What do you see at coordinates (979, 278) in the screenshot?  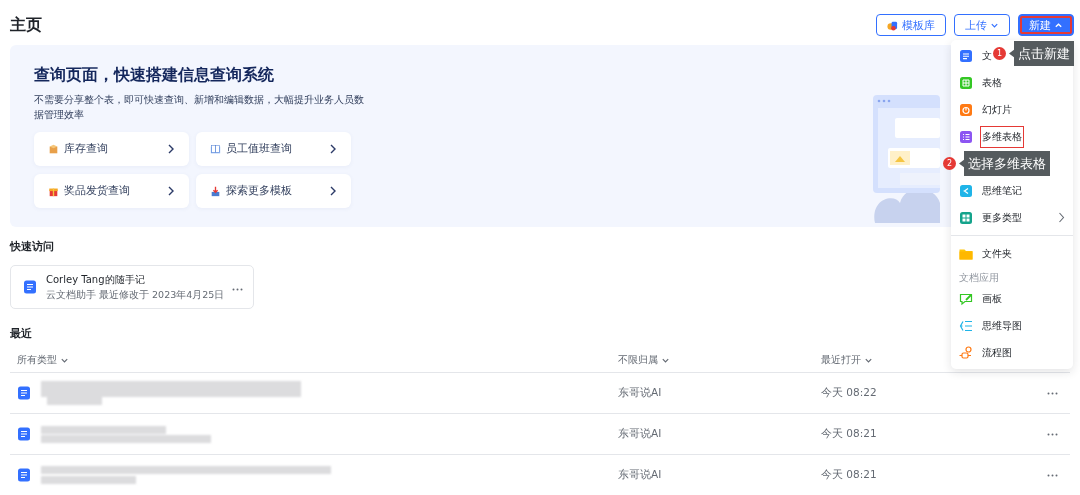 I see `menu-section-label: 文档应用` at bounding box center [979, 278].